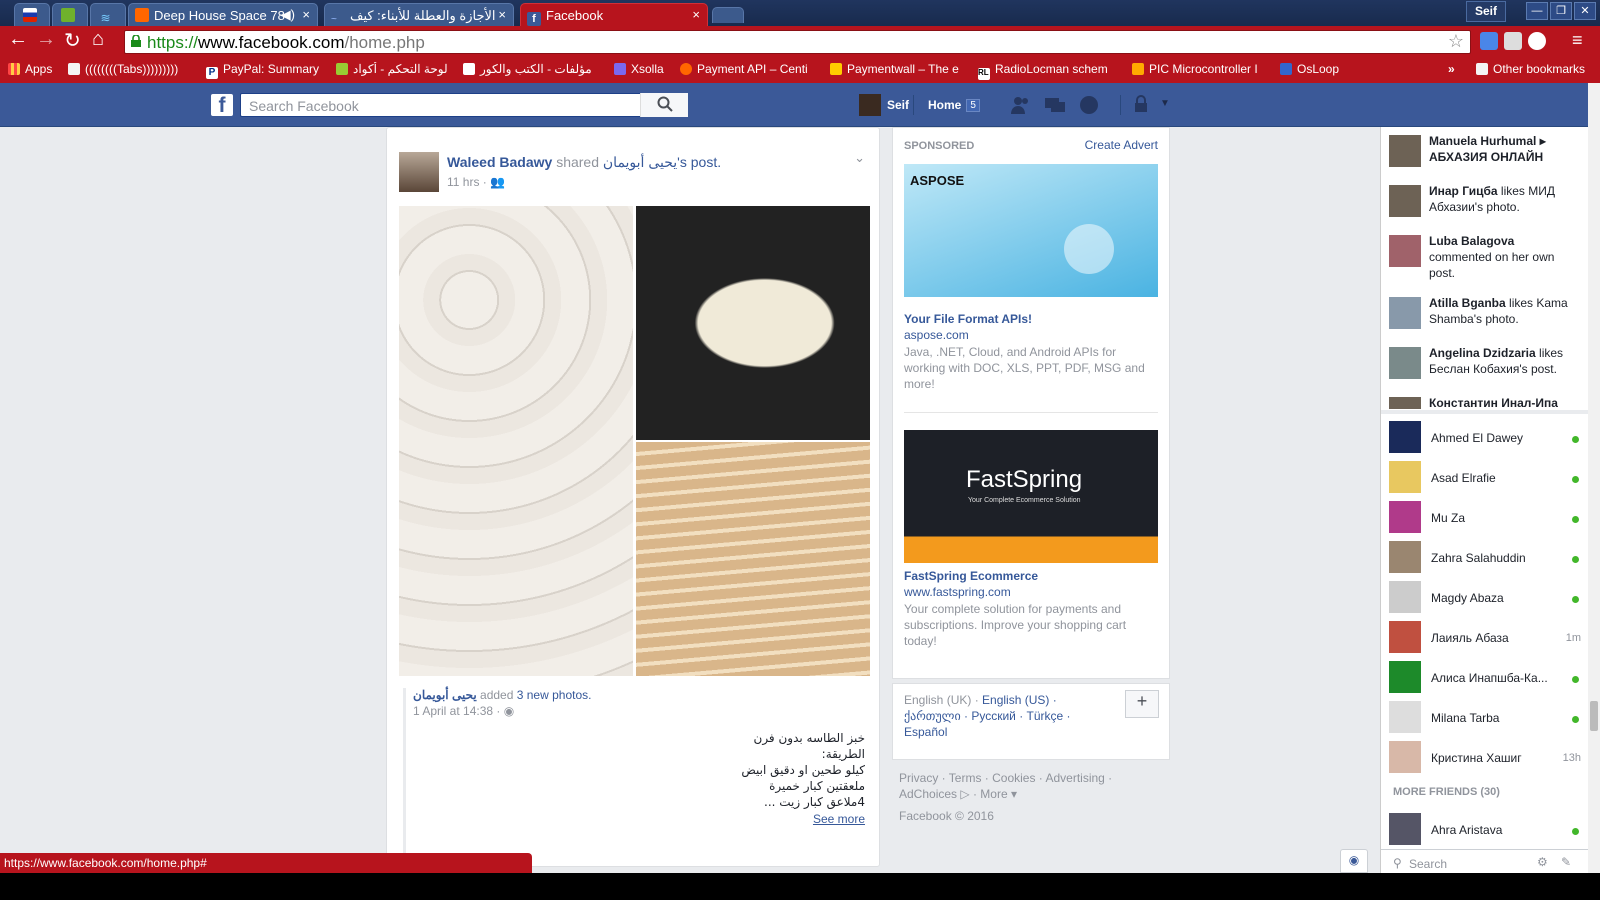 The width and height of the screenshot is (1600, 900). Describe the element at coordinates (445, 695) in the screenshot. I see `inner-author-link: يحيى أبويمان` at that location.